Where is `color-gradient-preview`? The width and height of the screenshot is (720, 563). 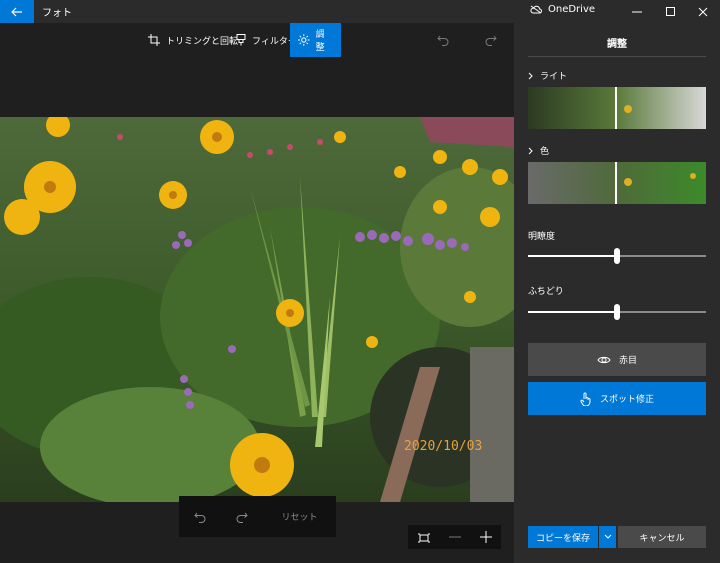
color-gradient-preview is located at coordinates (617, 183).